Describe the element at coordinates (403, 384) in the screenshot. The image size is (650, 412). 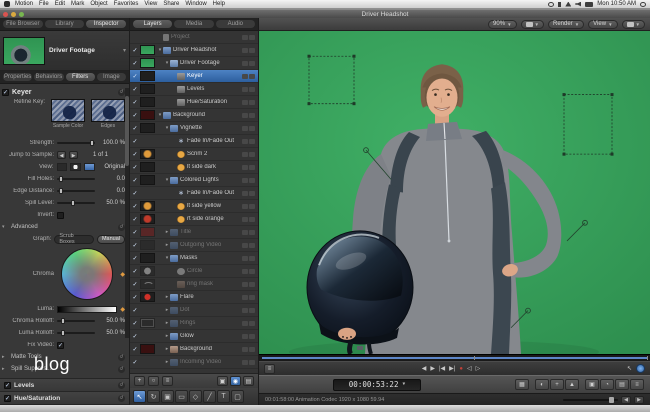
I see `timecode-menu-icon: ▼` at that location.